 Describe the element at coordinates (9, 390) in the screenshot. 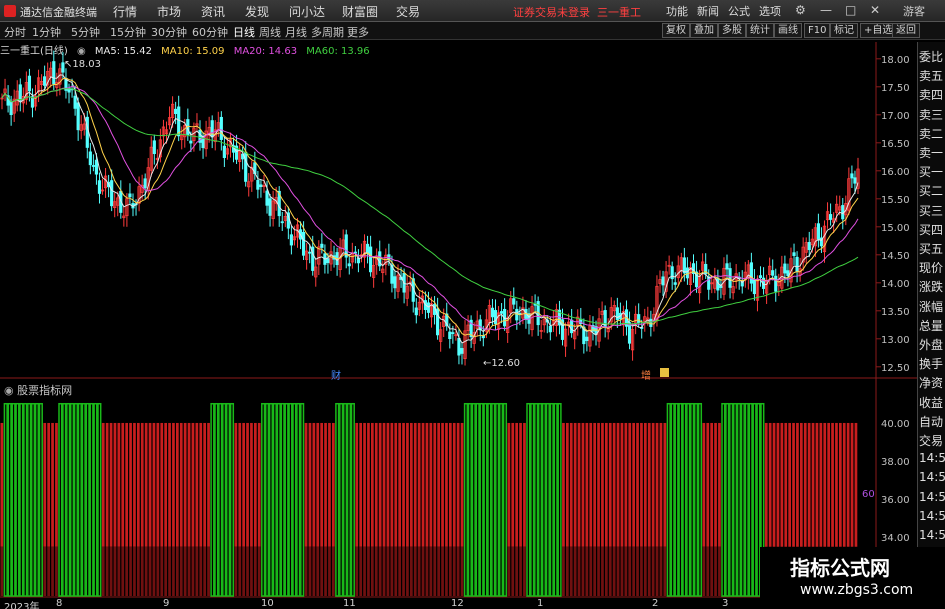

I see `indicator-toggle-icon: ◉` at that location.